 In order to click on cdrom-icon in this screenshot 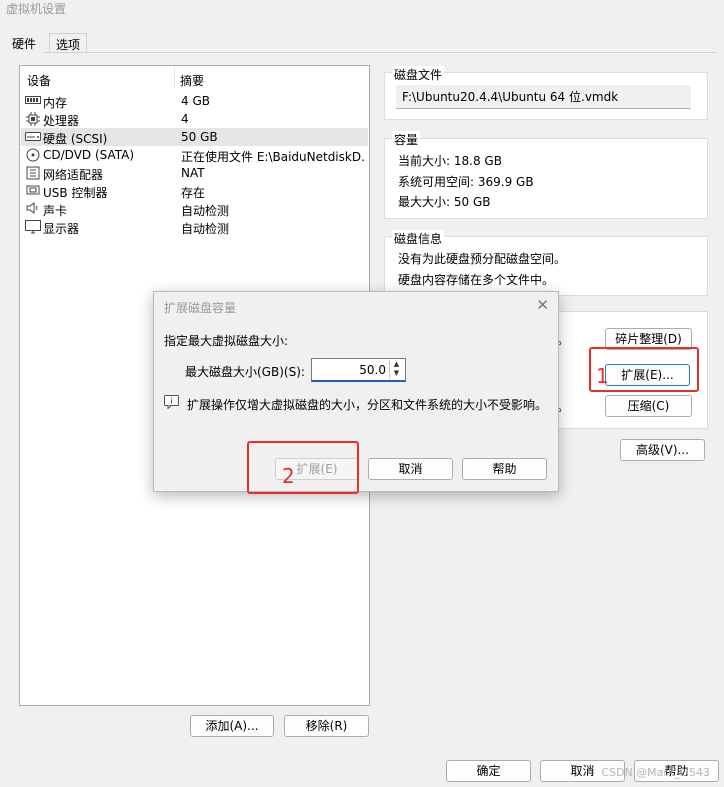, I will do `click(33, 155)`.